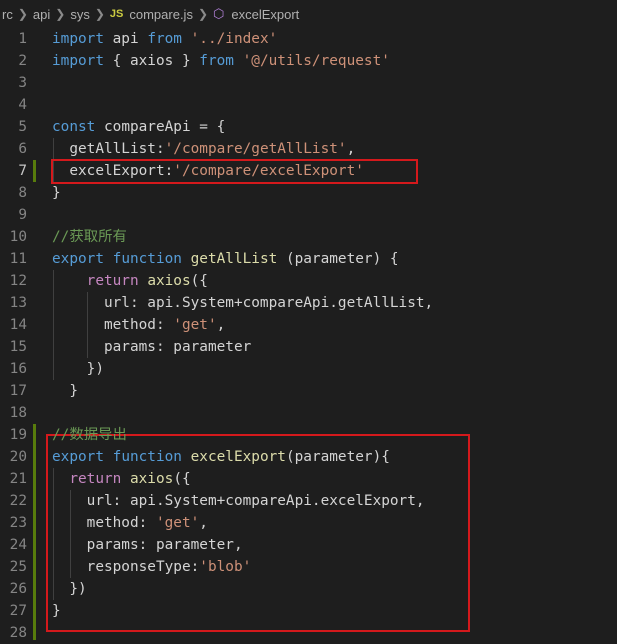 This screenshot has width=617, height=644. Describe the element at coordinates (18, 325) in the screenshot. I see `line-number: 14` at that location.